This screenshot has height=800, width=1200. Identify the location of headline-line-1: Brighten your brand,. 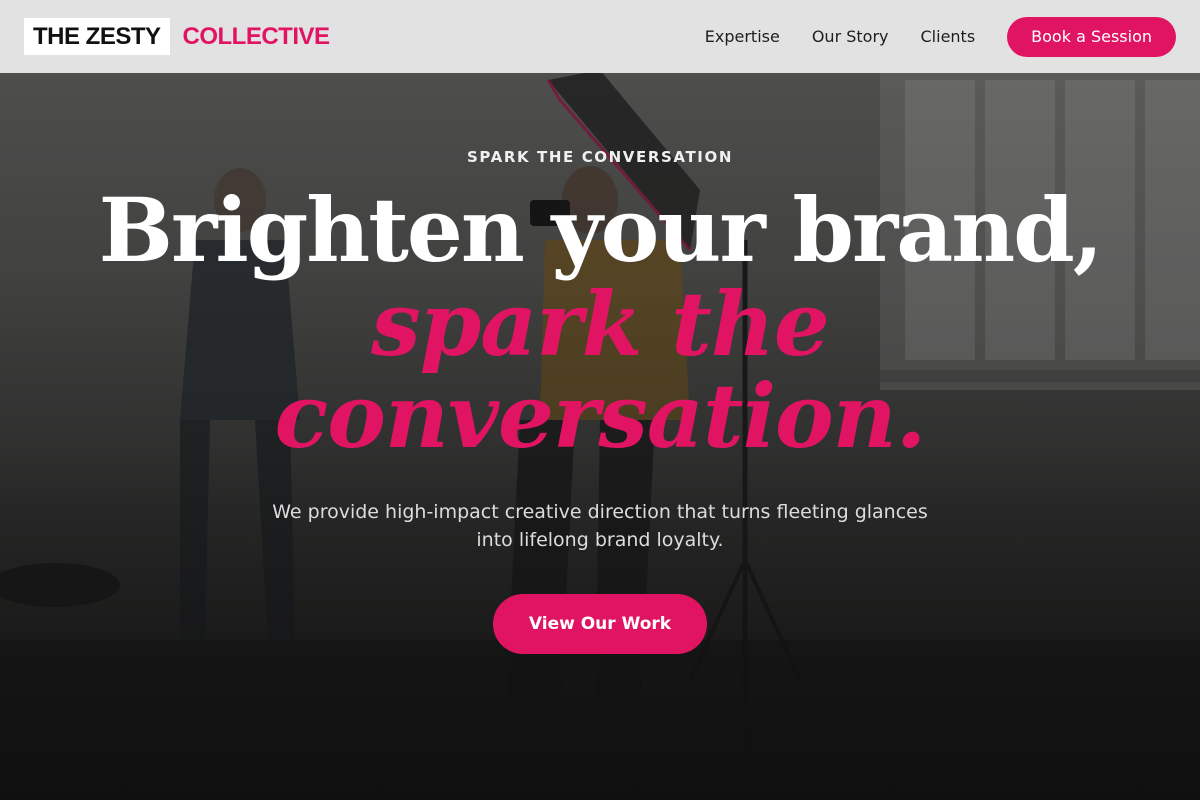
(601, 230).